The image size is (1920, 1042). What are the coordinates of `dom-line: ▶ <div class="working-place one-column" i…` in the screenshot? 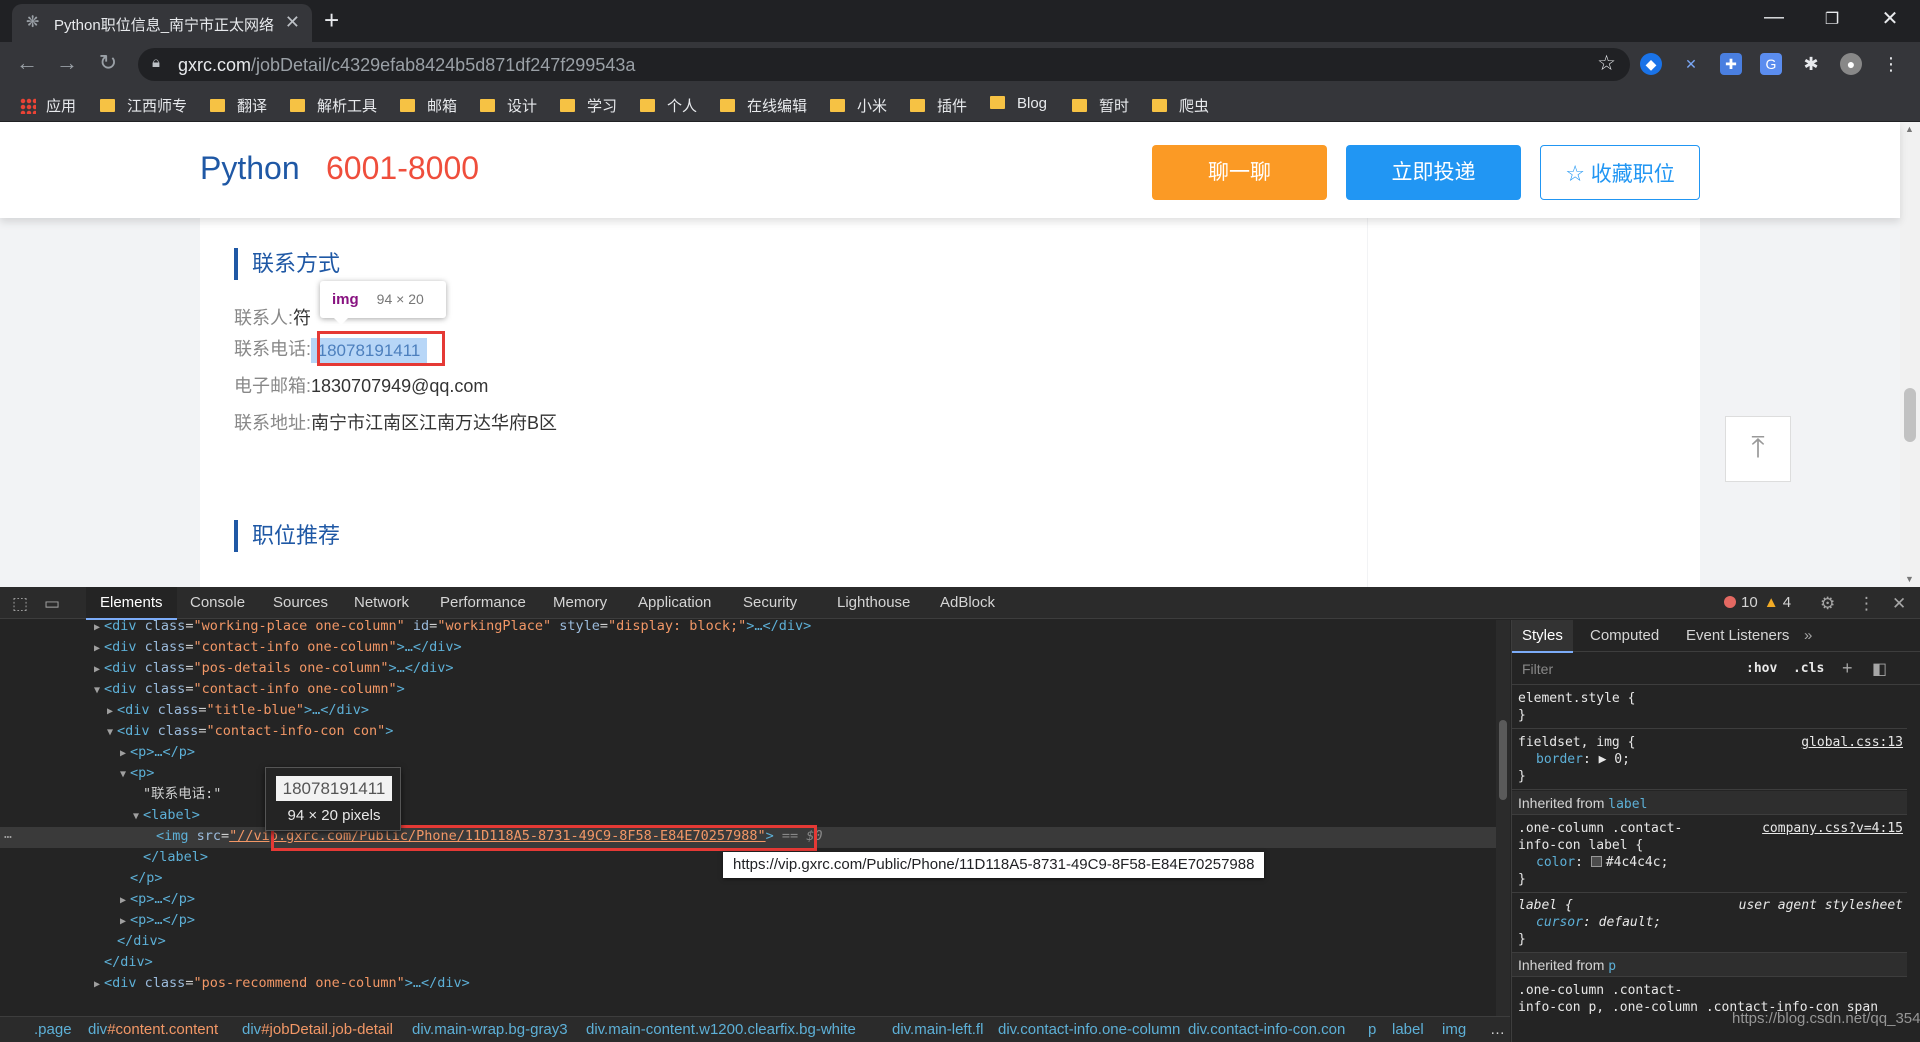 It's located at (452, 628).